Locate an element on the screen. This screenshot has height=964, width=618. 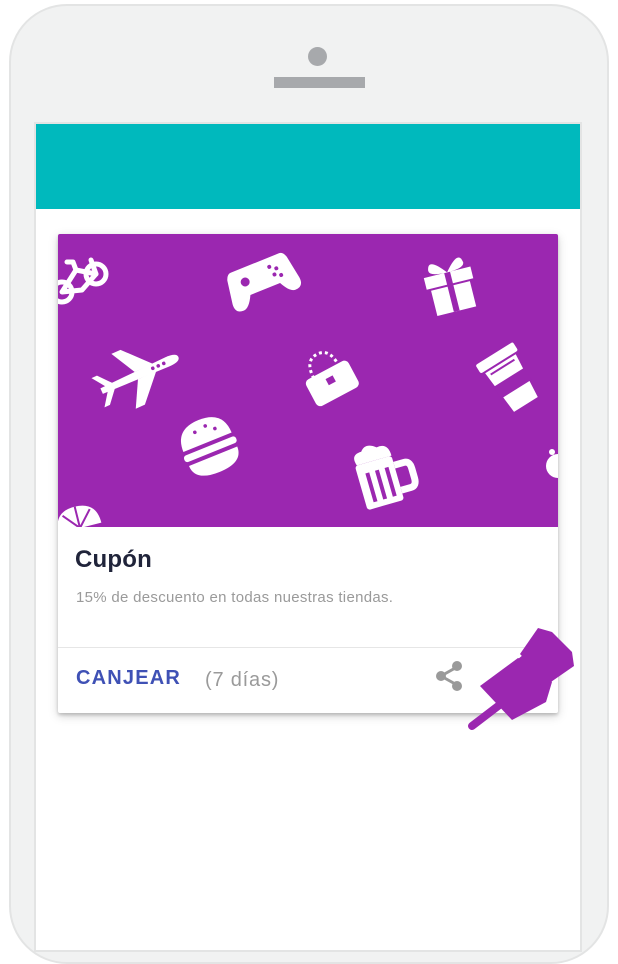
card-title: Cupón is located at coordinates (113, 559).